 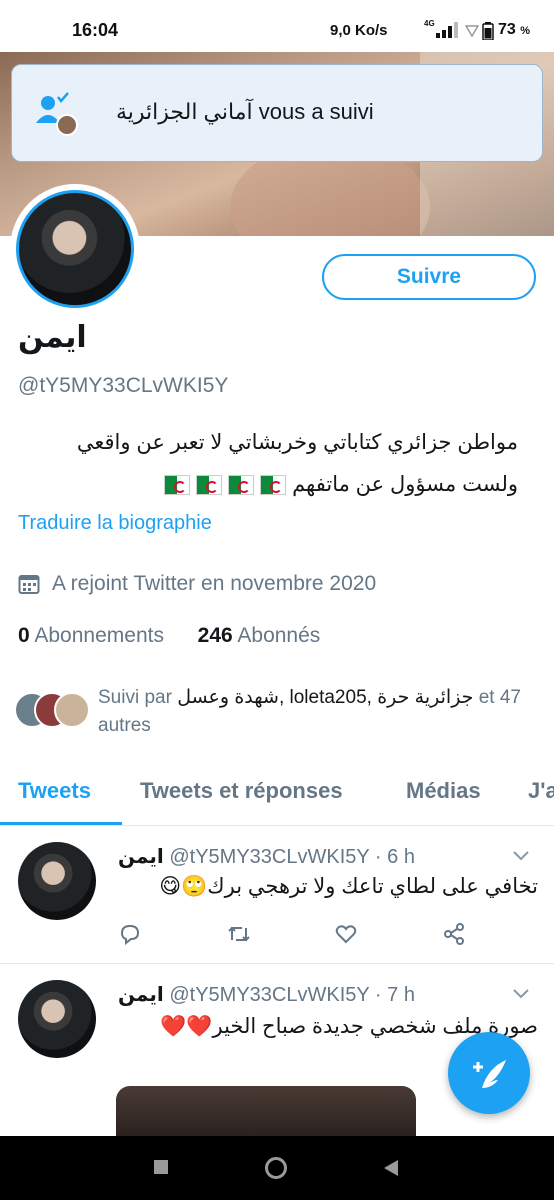 I want to click on tweet-header: ايمن @tY5MY33CLvWKI5Y · 6 h, so click(x=266, y=857).